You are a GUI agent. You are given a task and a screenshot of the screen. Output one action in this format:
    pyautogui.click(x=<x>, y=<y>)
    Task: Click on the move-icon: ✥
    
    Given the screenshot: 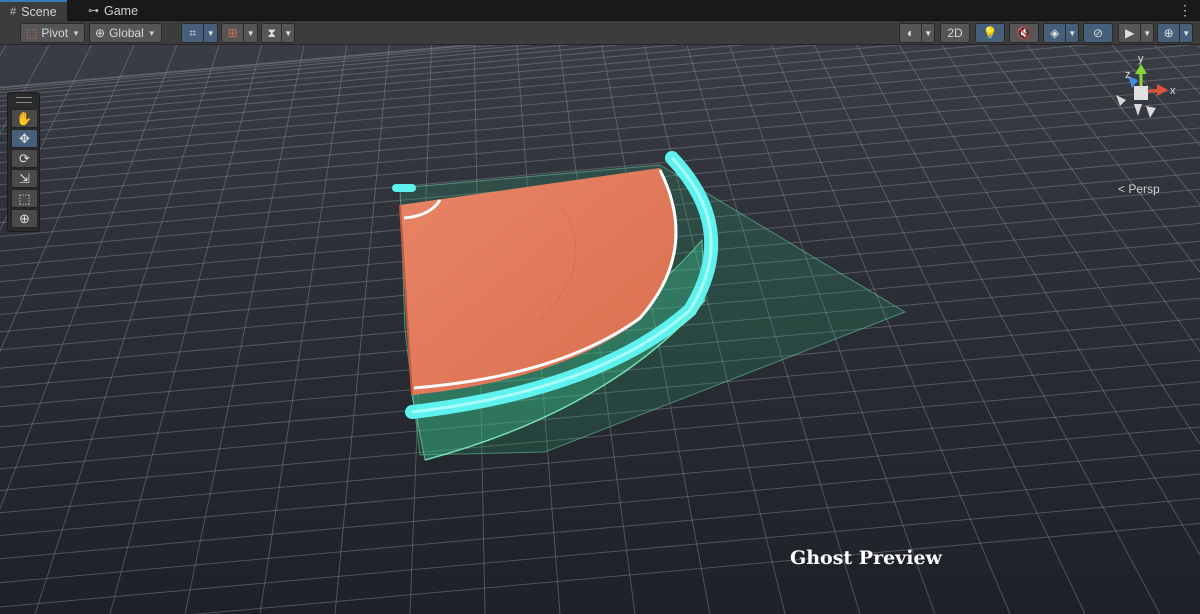 What is the action you would take?
    pyautogui.click(x=24, y=138)
    